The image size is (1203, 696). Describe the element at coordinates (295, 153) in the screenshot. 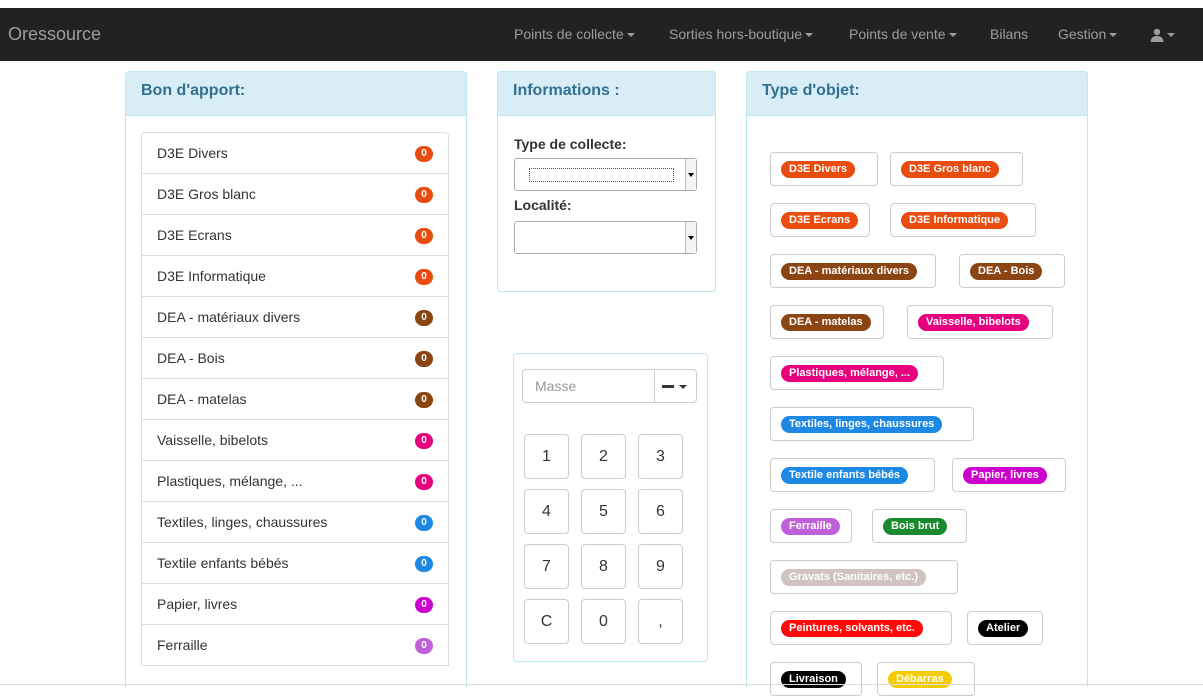

I see `list-item: D3E Divers 0` at that location.